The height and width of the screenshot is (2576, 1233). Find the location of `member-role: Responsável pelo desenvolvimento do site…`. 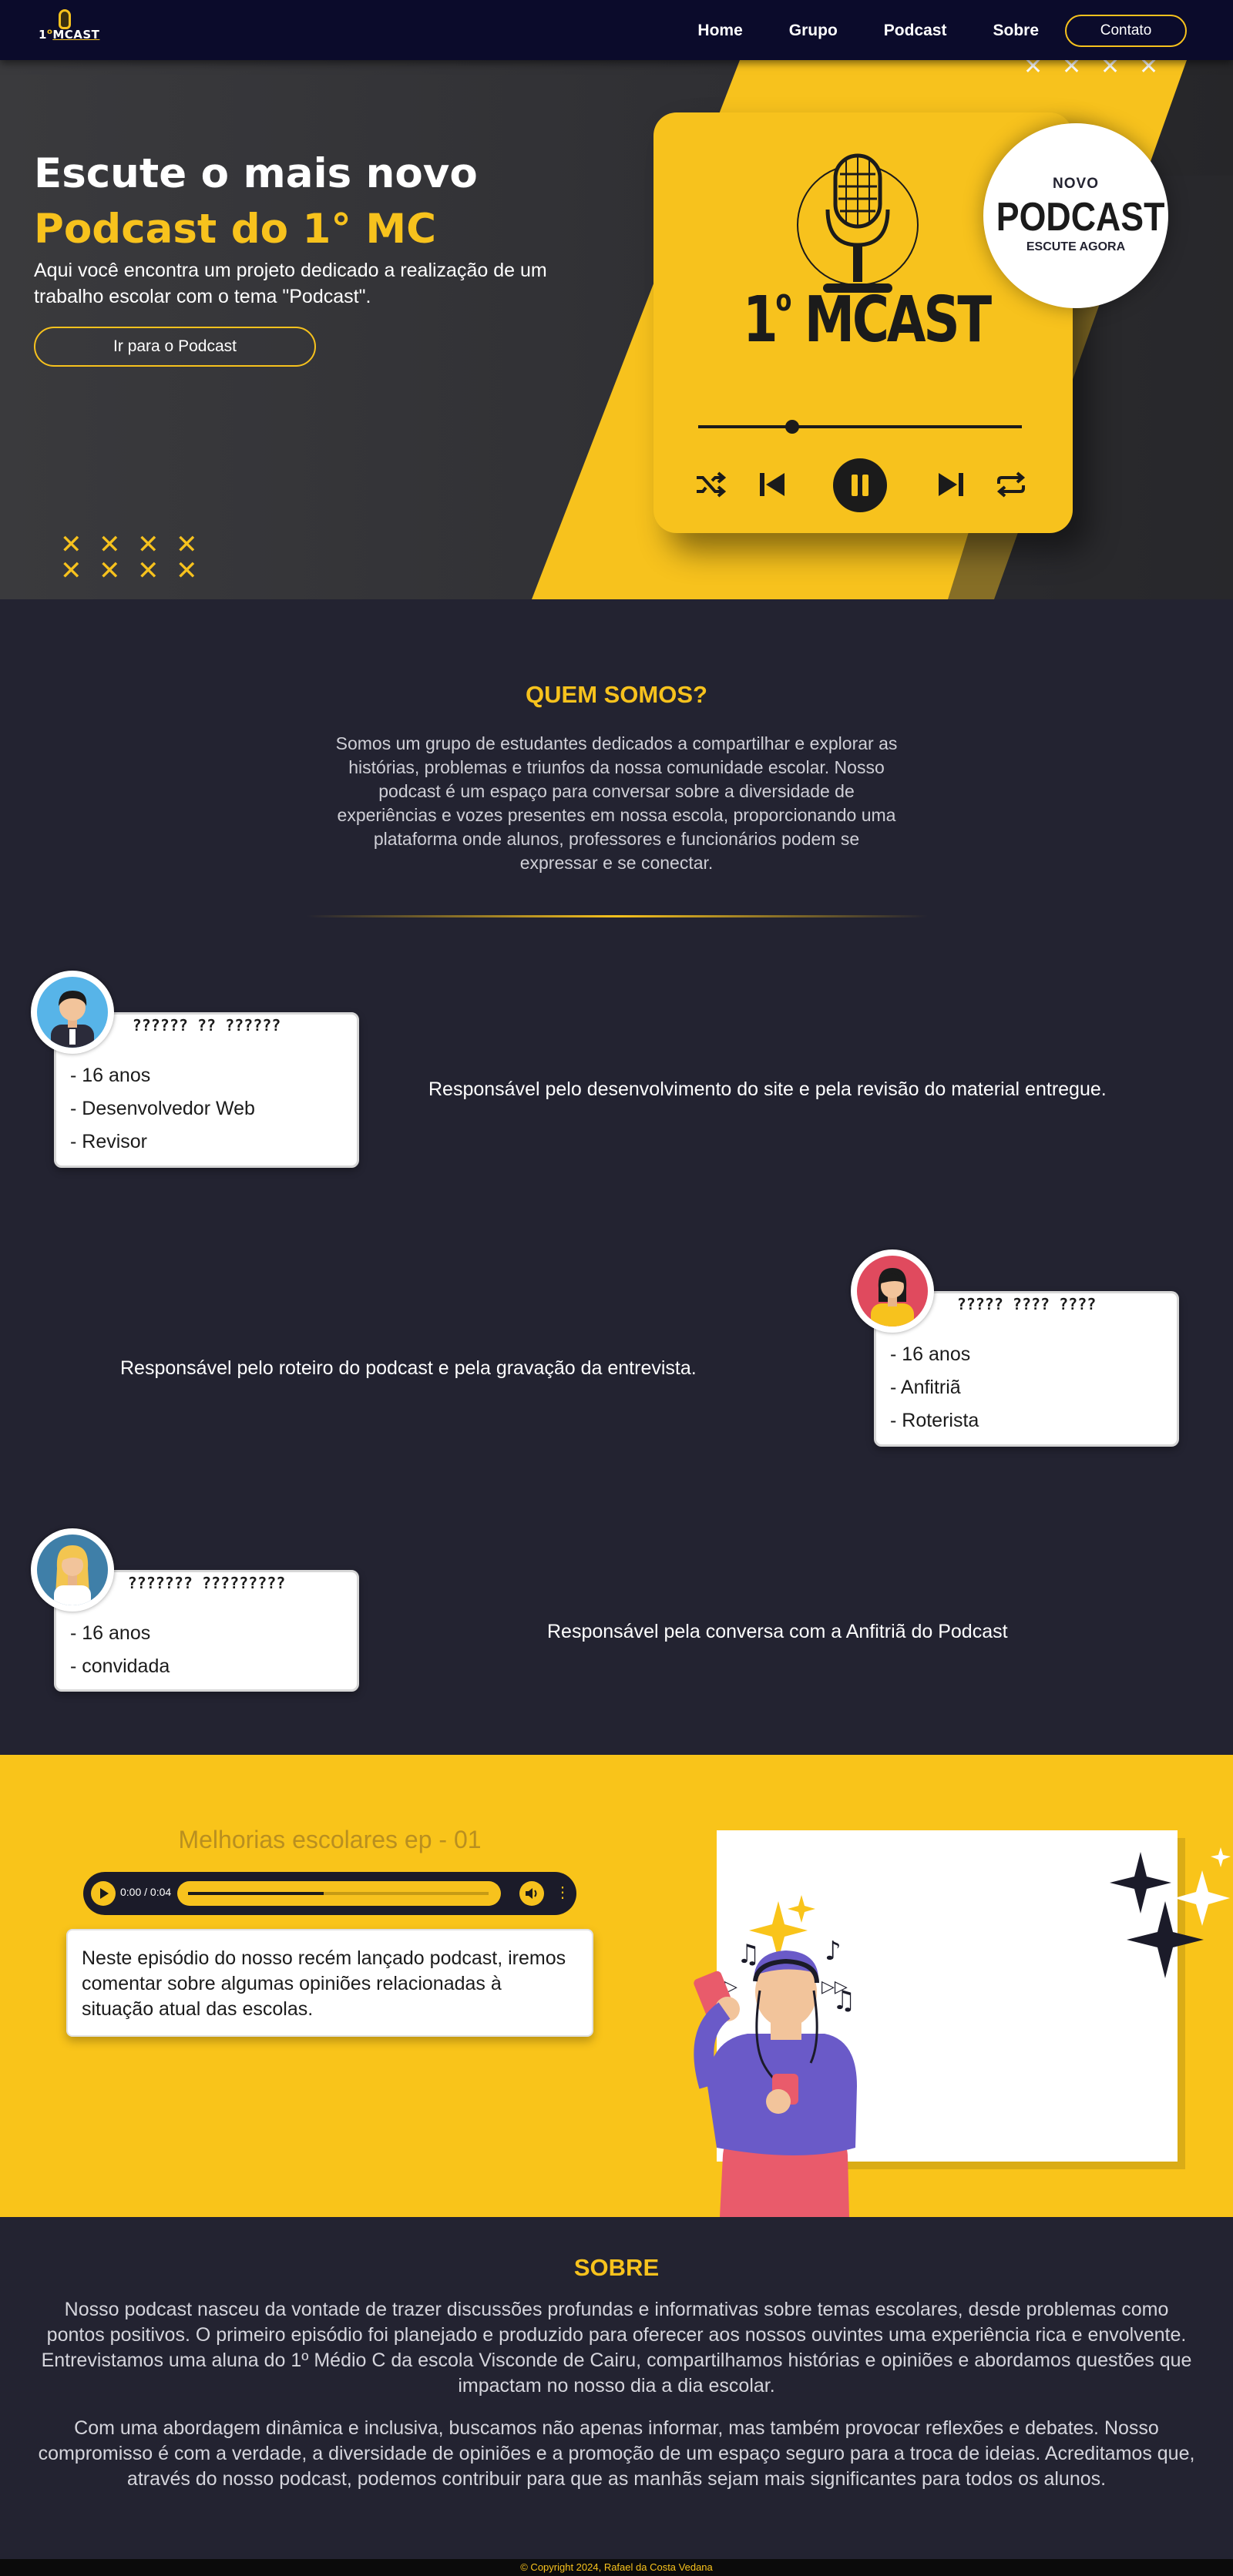

member-role: Responsável pelo desenvolvimento do site… is located at coordinates (767, 1089).